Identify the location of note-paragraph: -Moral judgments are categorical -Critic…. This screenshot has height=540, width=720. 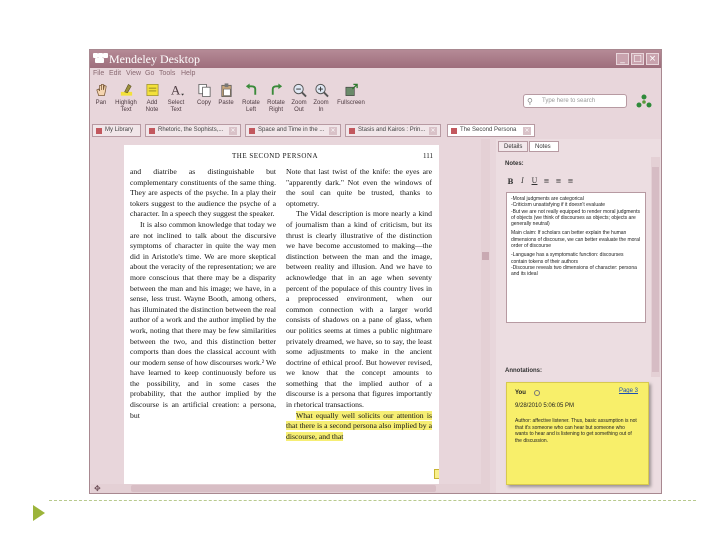
(575, 212).